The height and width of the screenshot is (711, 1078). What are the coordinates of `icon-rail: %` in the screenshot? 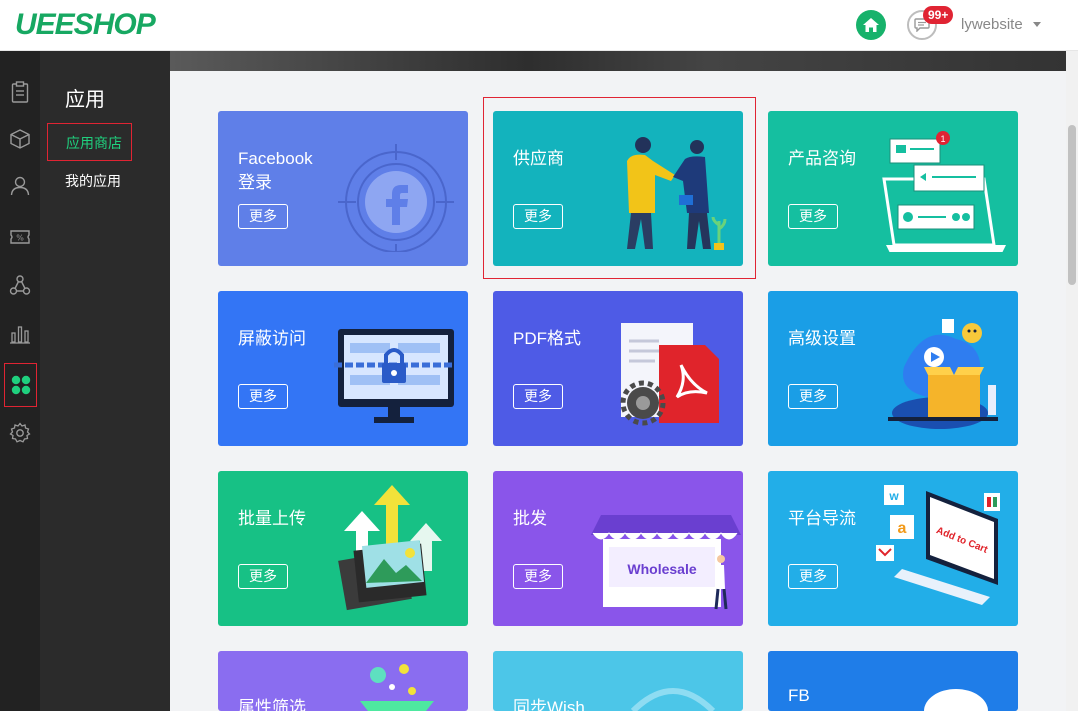 It's located at (20, 381).